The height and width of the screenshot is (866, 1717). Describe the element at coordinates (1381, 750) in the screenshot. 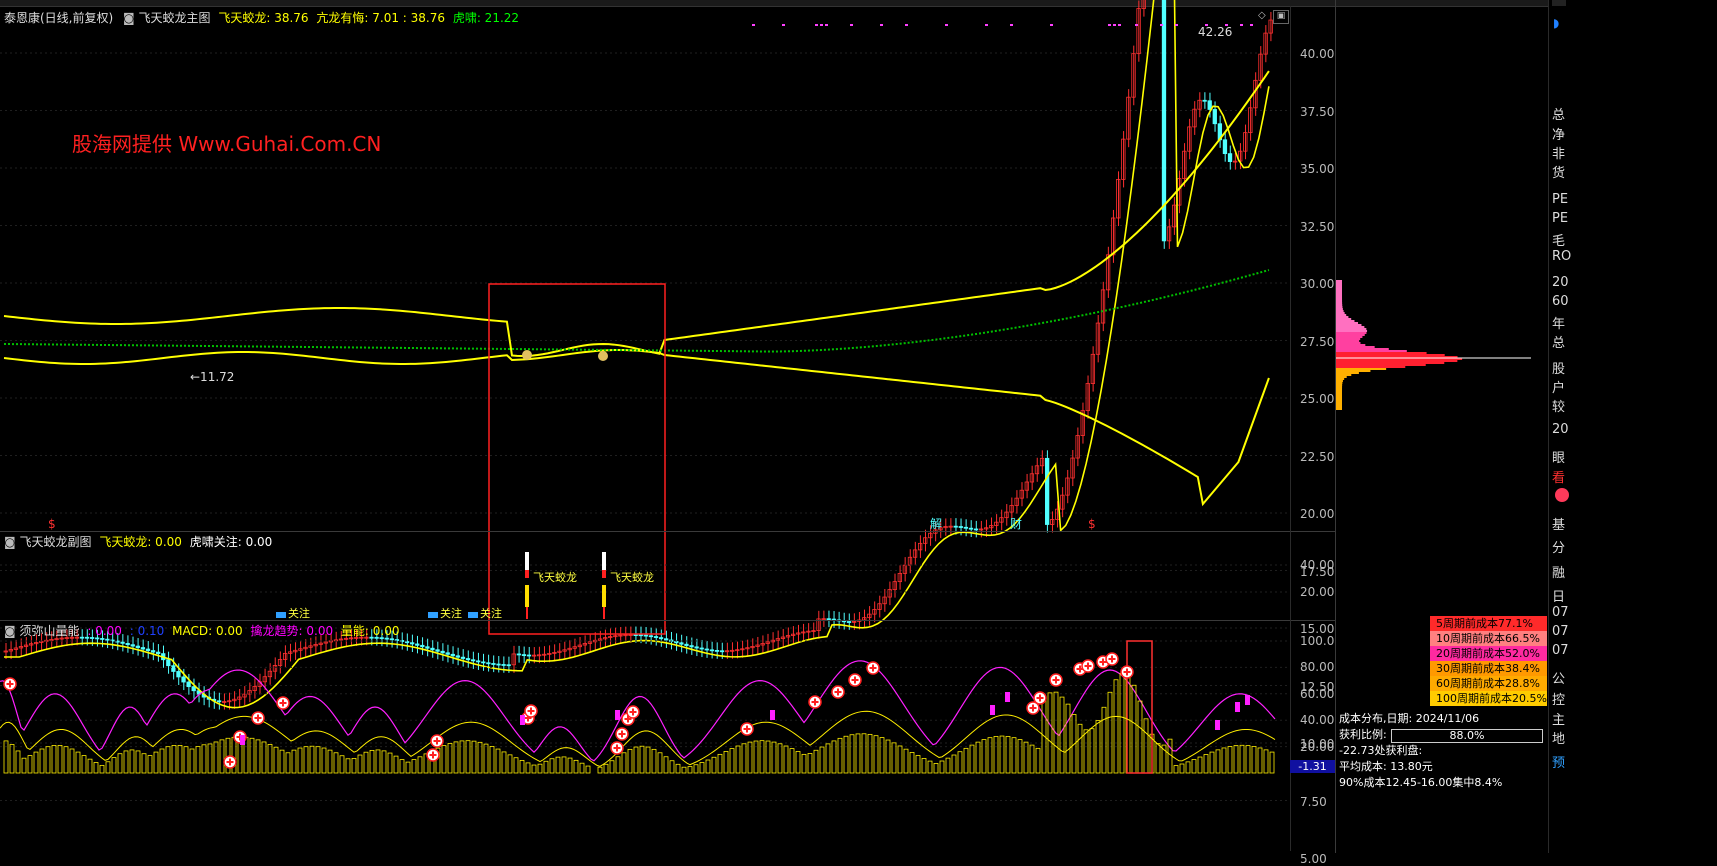

I see `profit-price: -22.73处获利盘:` at that location.